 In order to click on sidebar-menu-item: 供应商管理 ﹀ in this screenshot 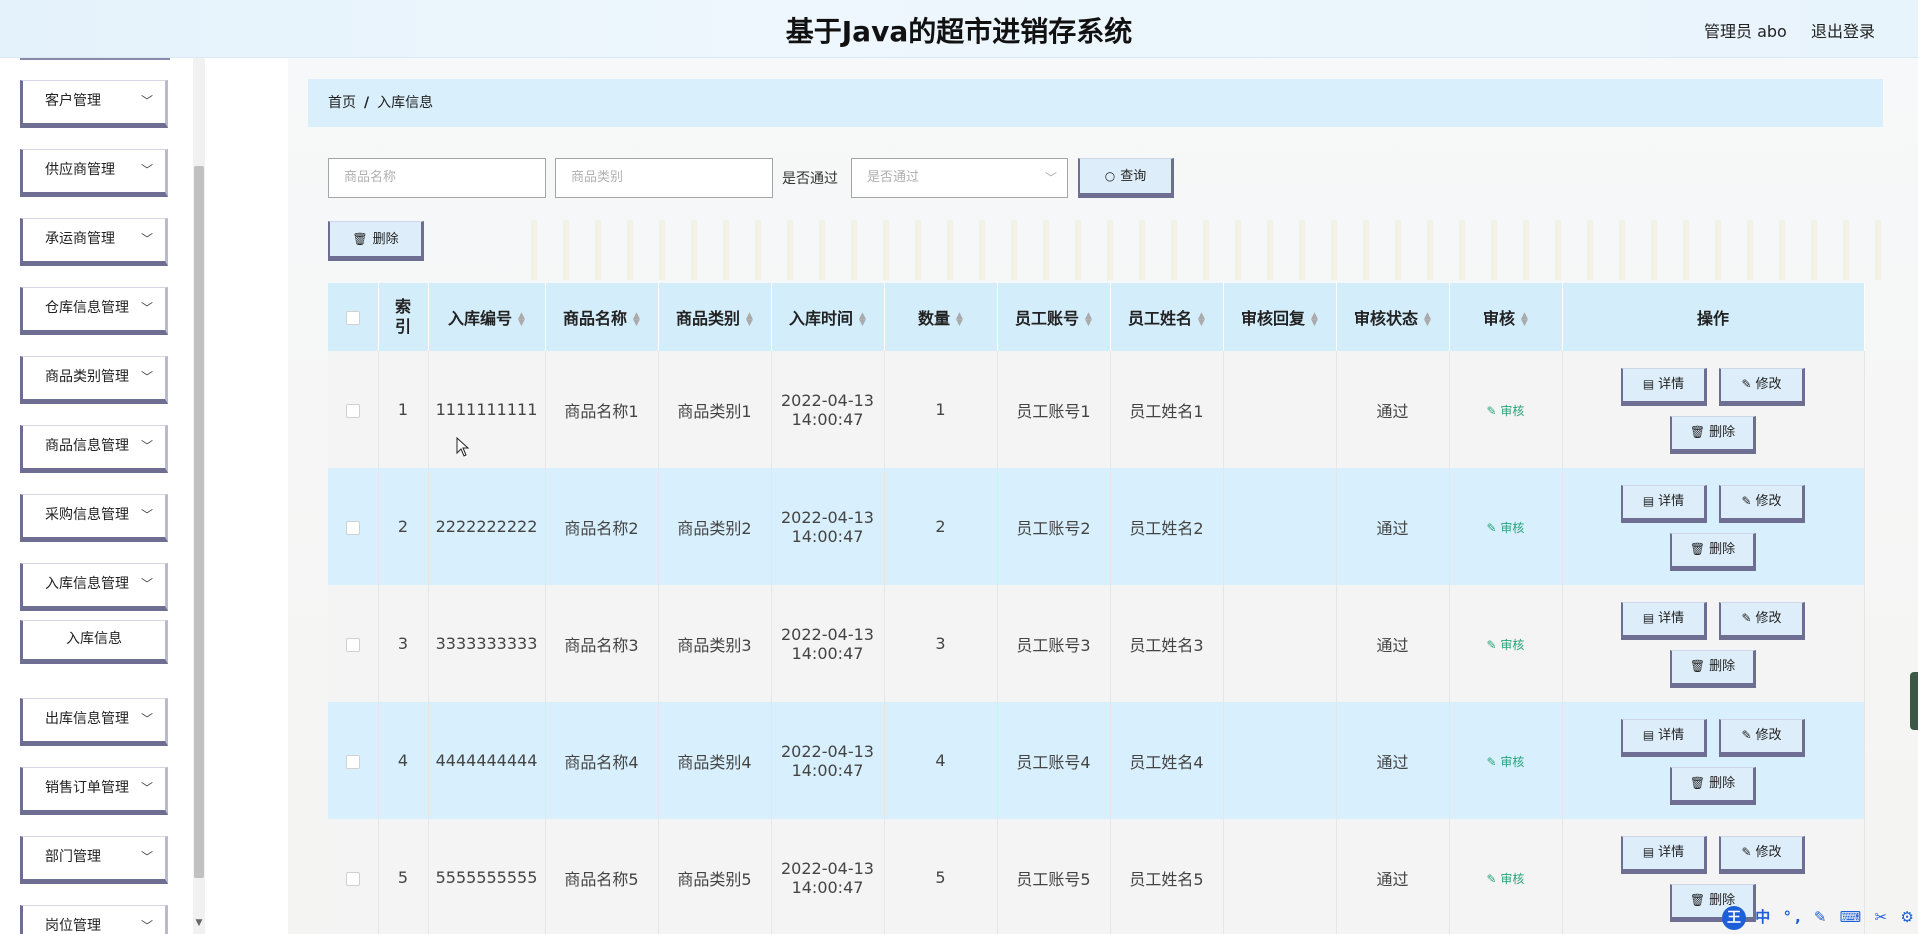, I will do `click(94, 173)`.